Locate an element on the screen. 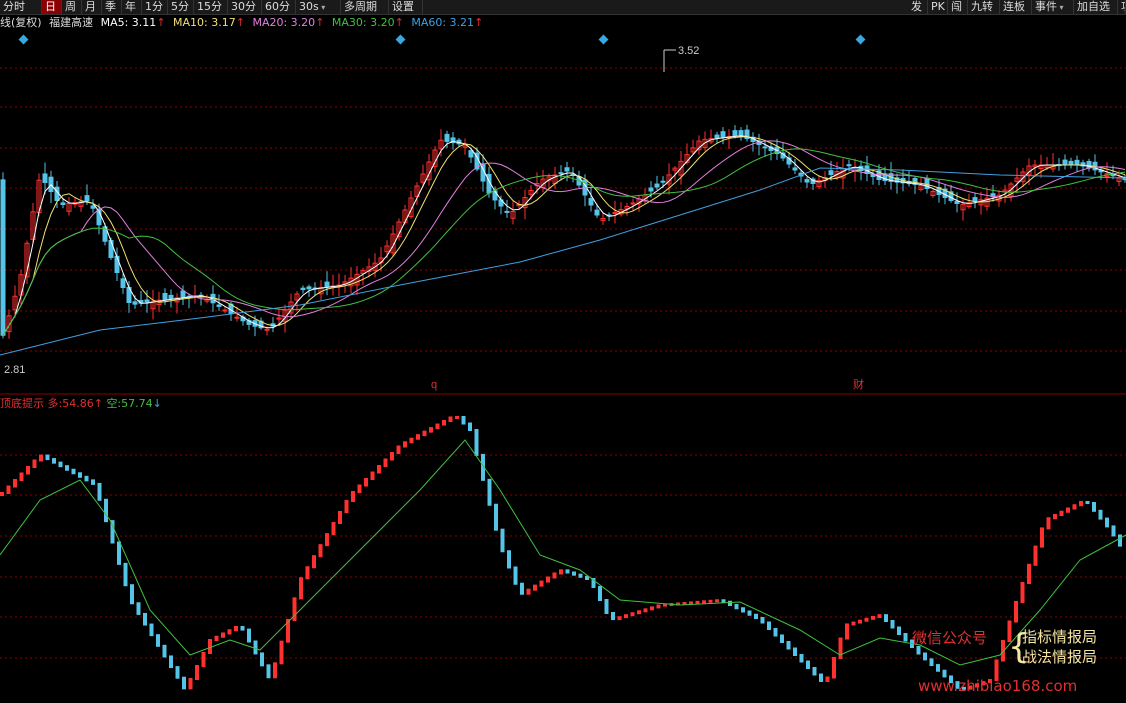 This screenshot has height=703, width=1126. watermark-title-1: 指标情报局 is located at coordinates (1060, 637).